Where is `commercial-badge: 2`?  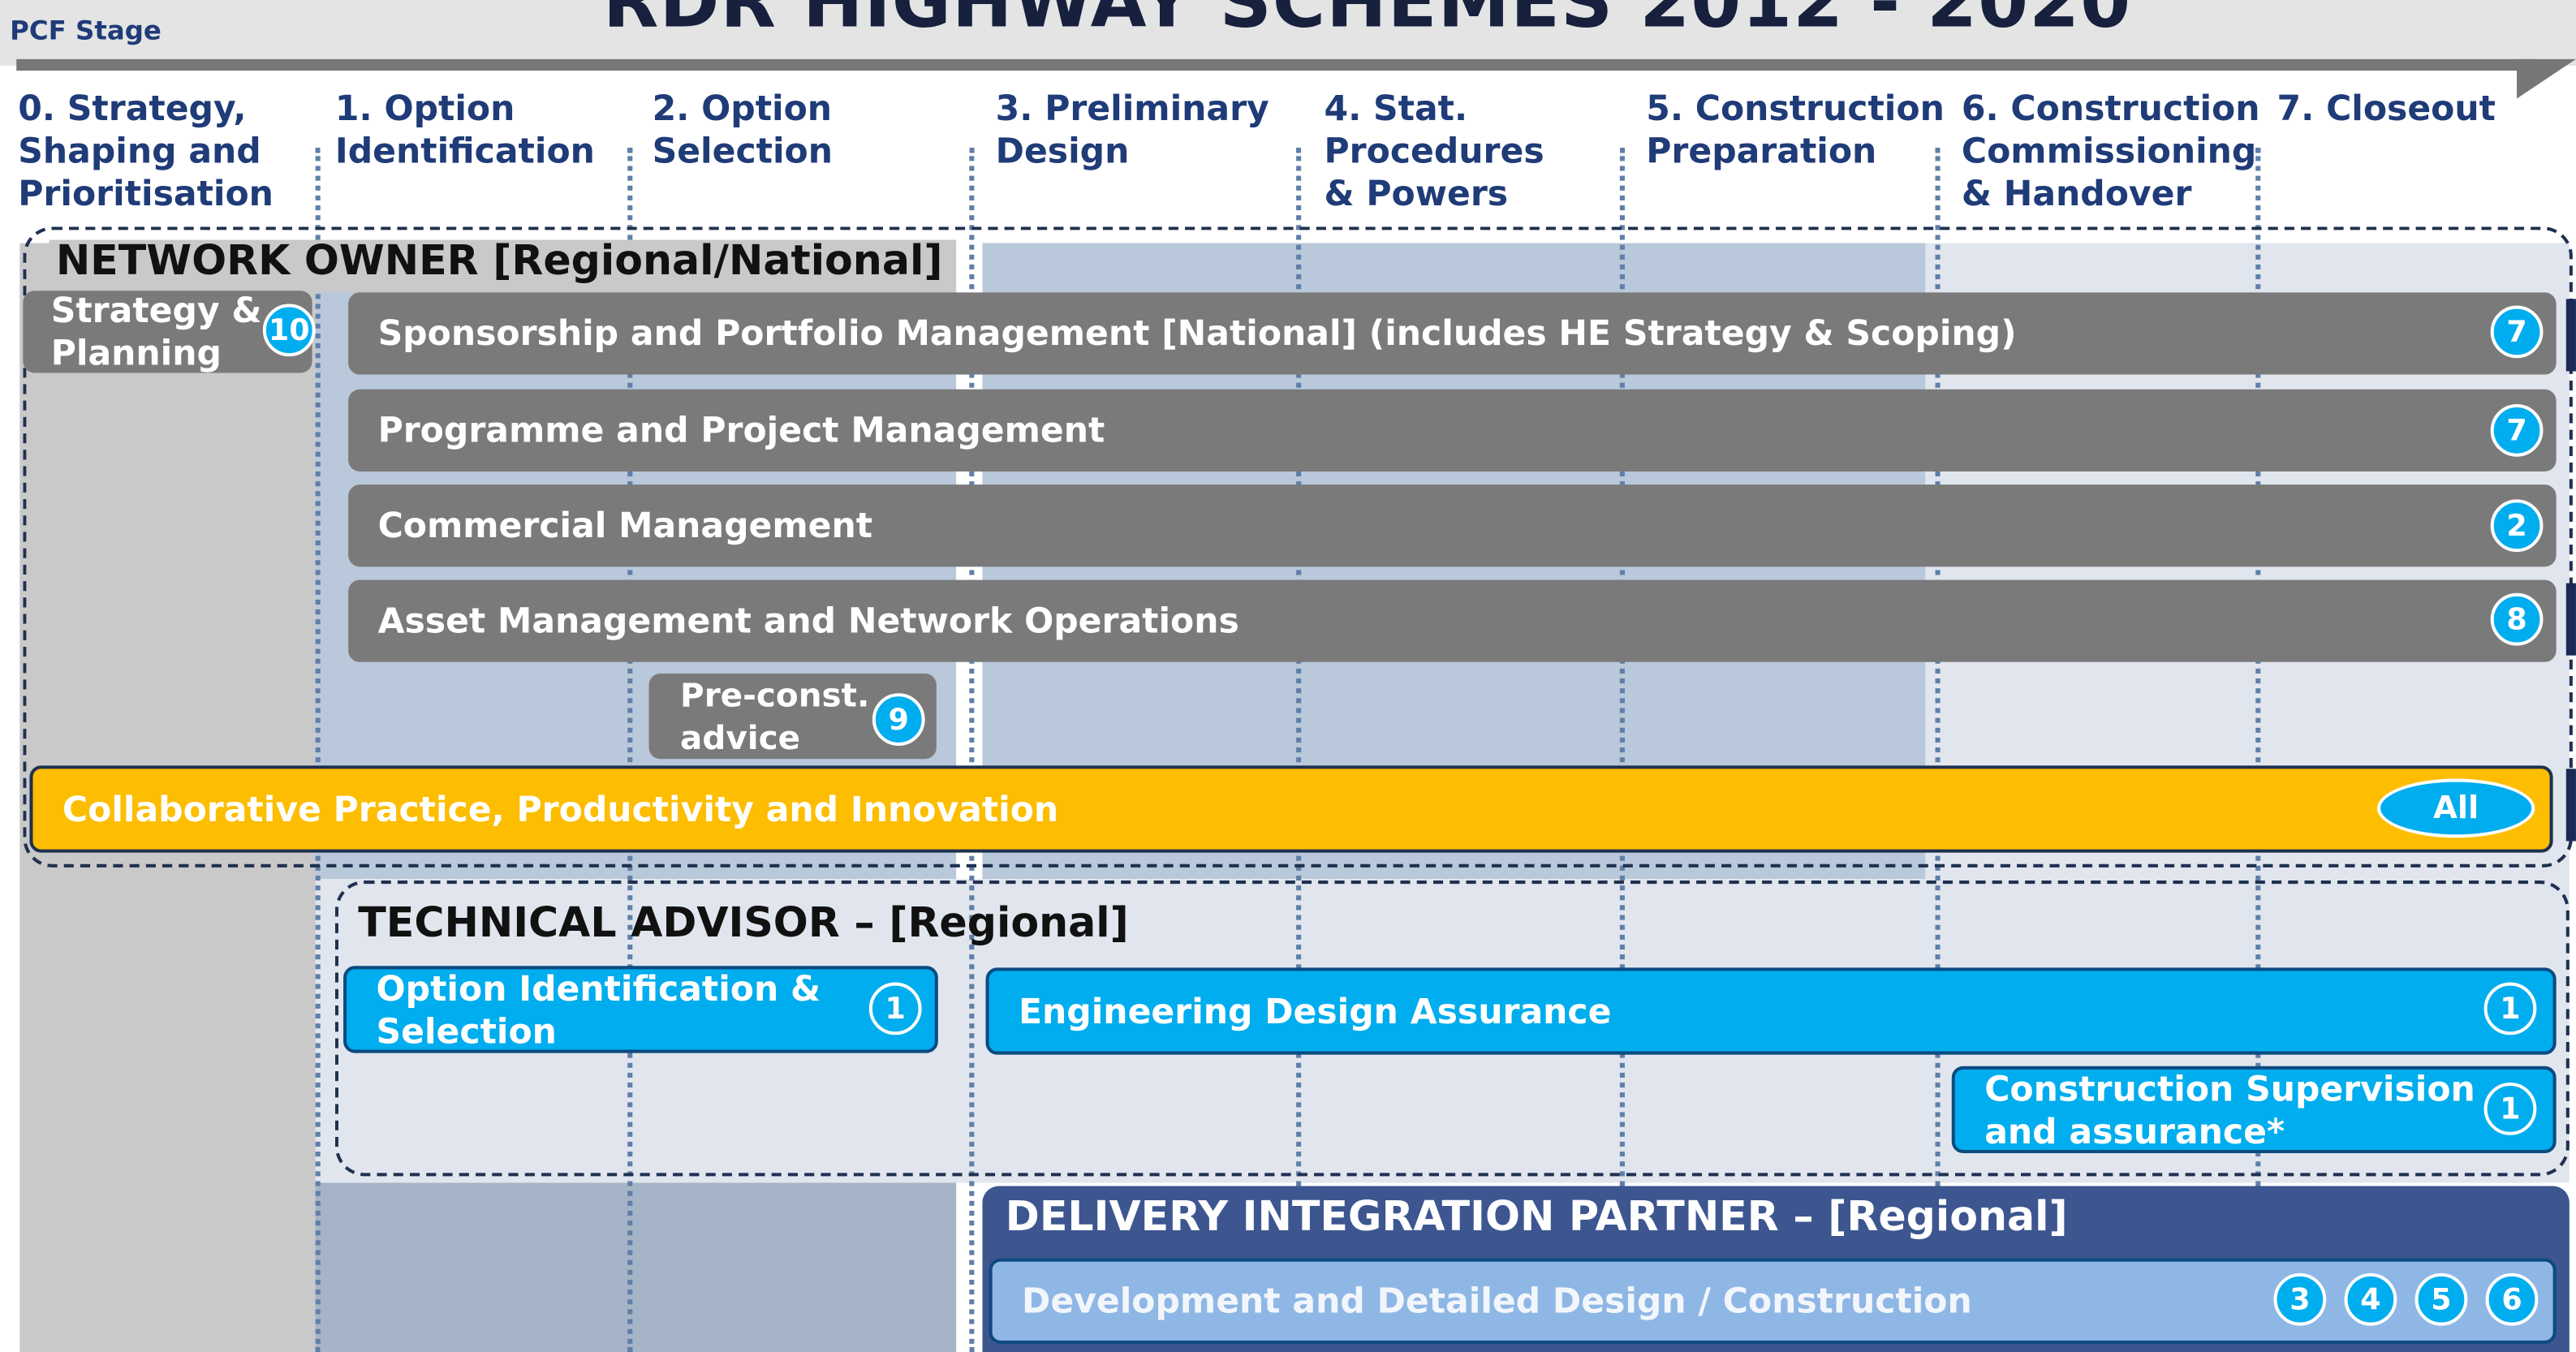 commercial-badge: 2 is located at coordinates (2517, 526).